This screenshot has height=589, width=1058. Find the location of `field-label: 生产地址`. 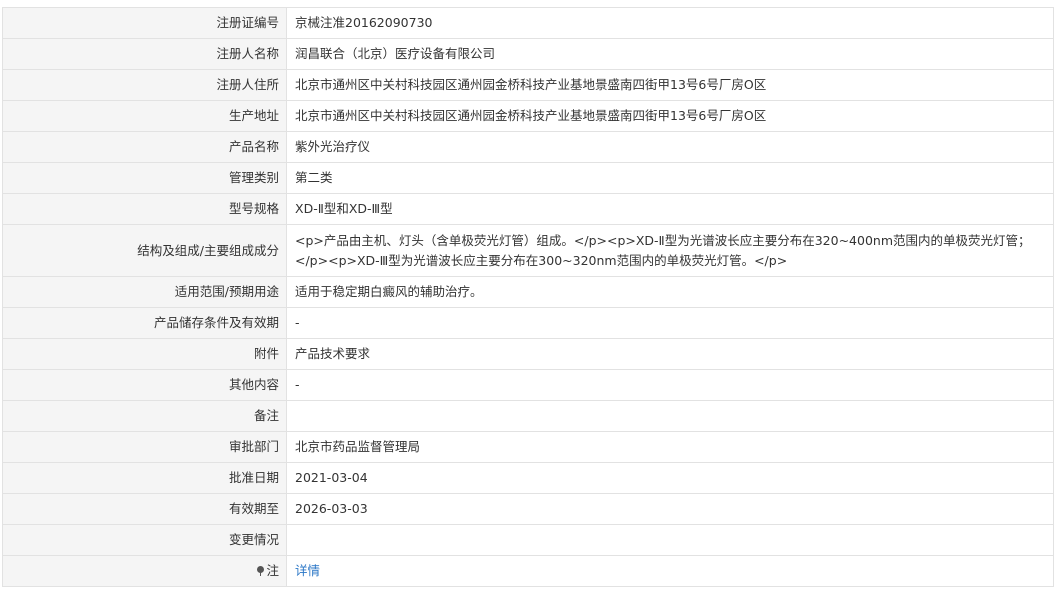

field-label: 生产地址 is located at coordinates (144, 116).